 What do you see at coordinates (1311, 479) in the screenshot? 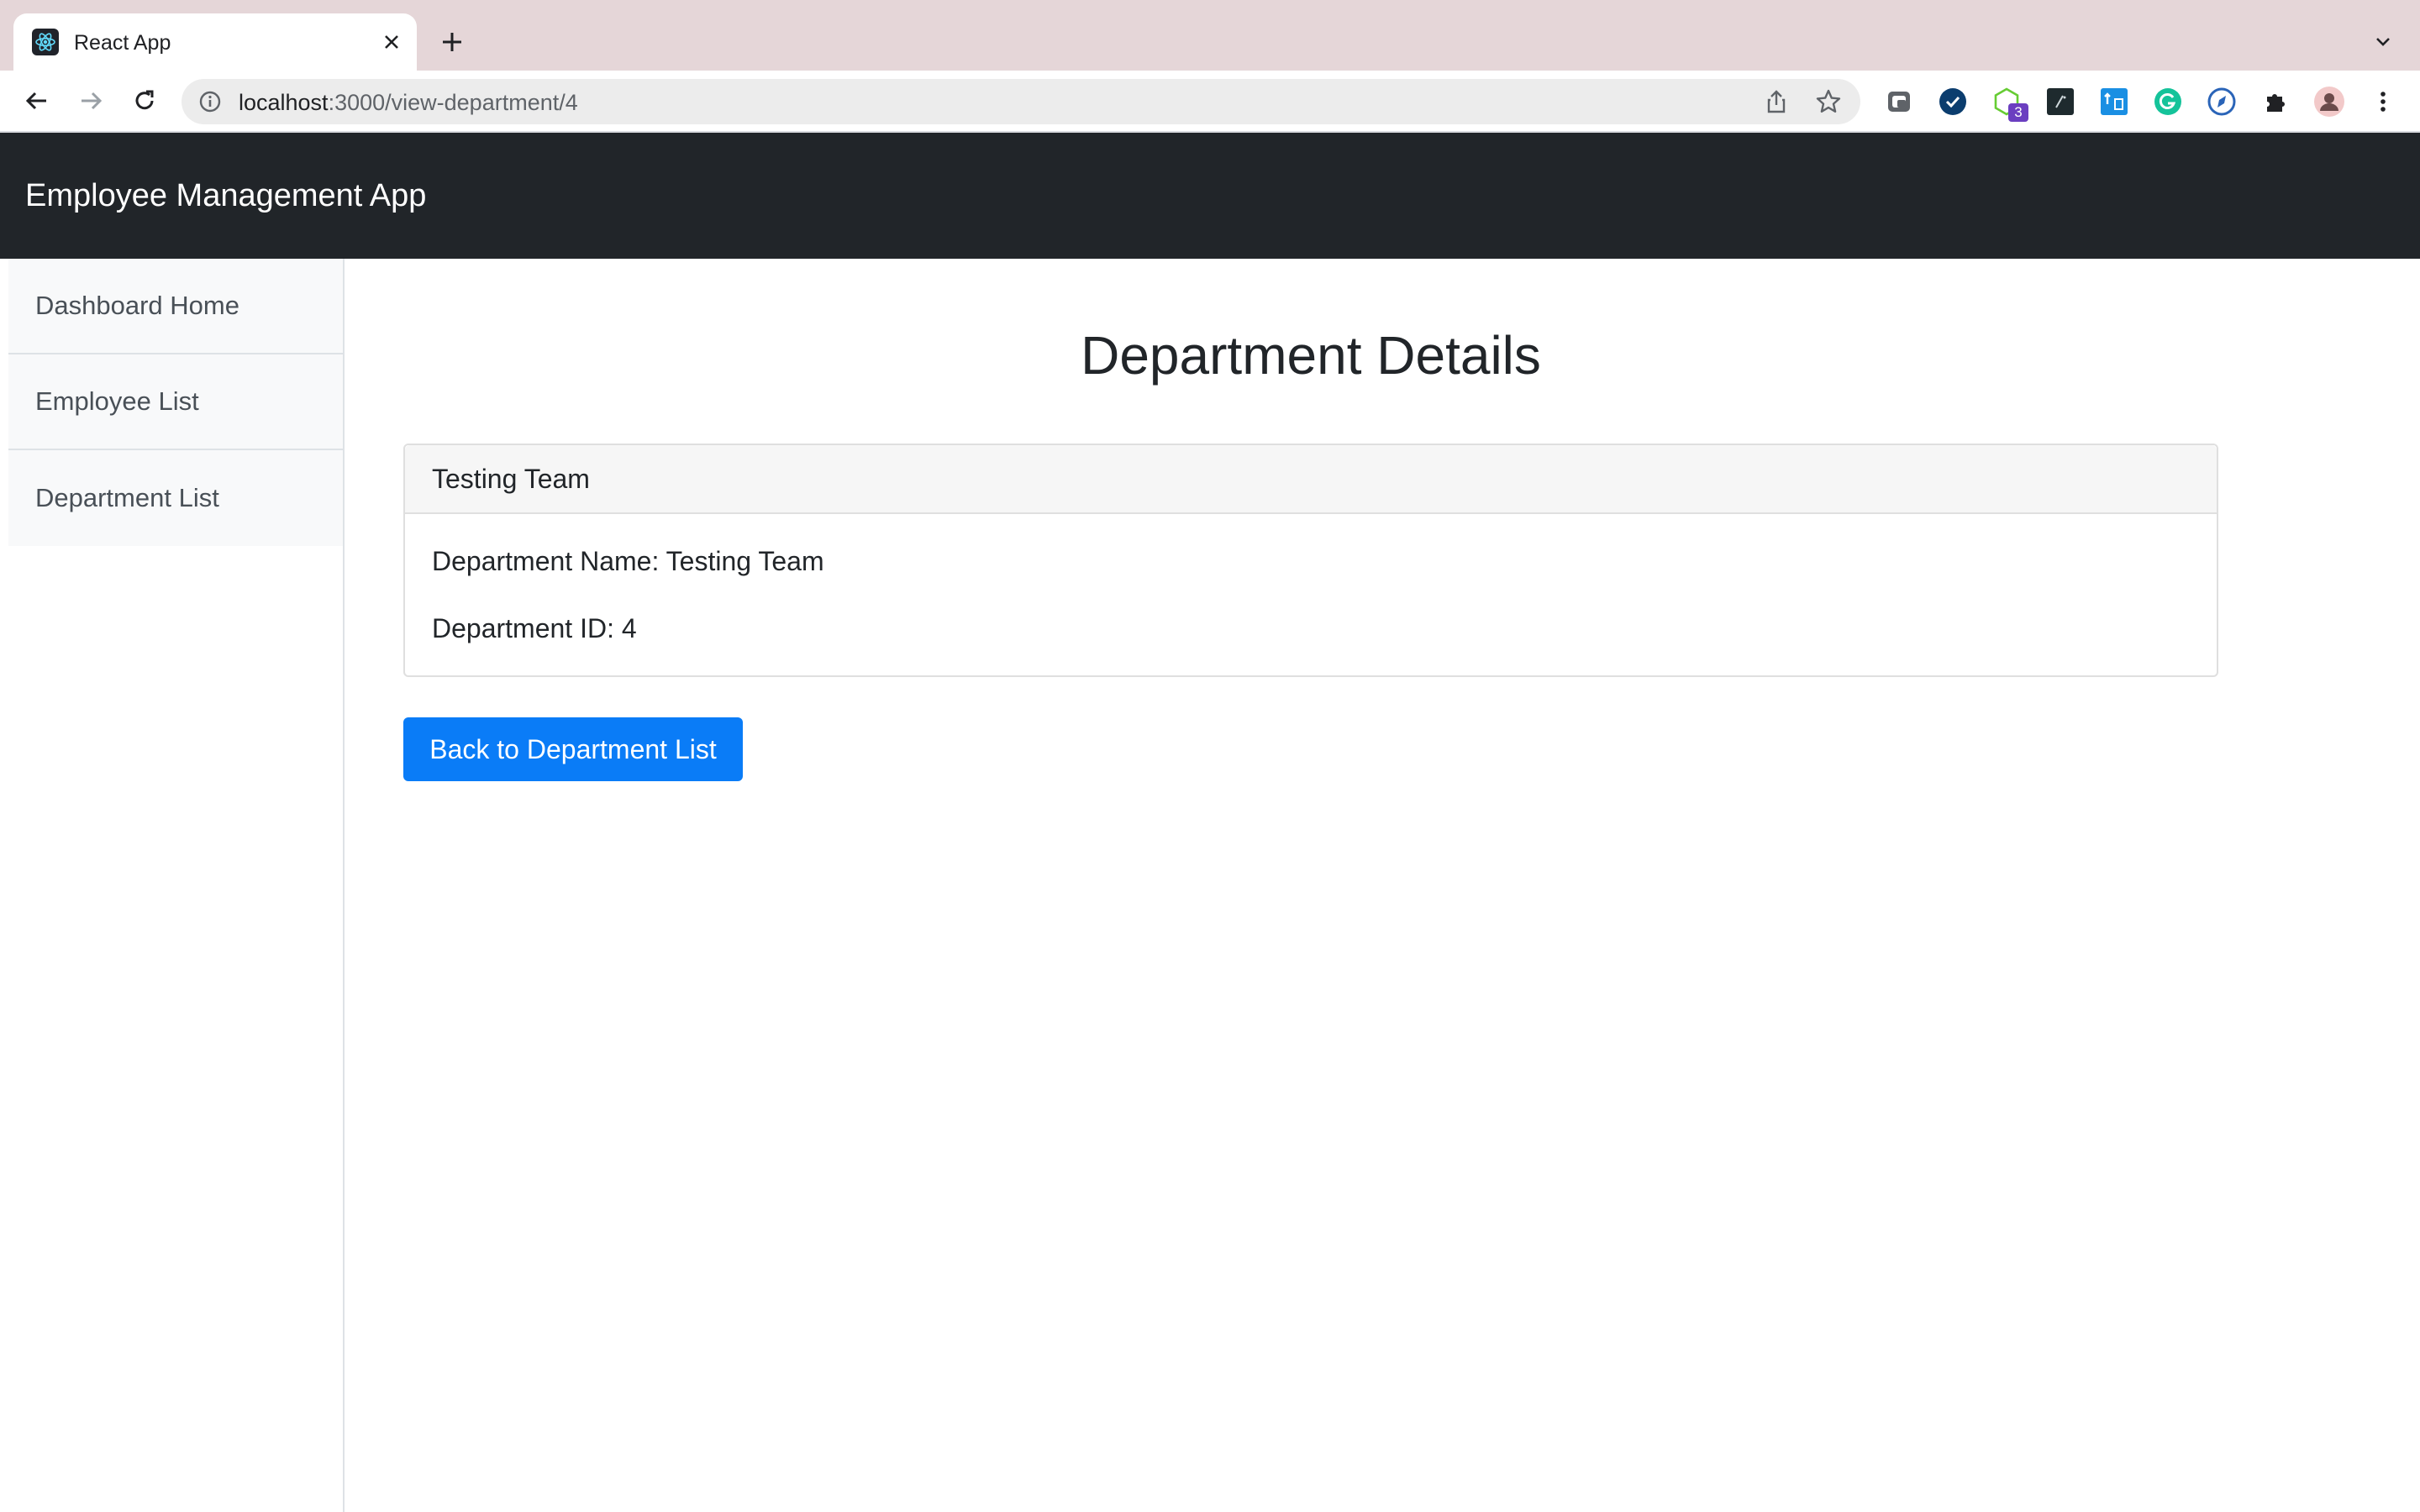
I see `card-header: Testing Team` at bounding box center [1311, 479].